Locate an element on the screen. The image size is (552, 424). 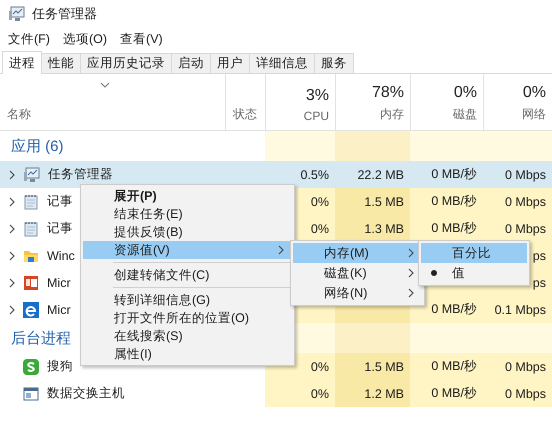
process-name: Winc is located at coordinates (61, 255).